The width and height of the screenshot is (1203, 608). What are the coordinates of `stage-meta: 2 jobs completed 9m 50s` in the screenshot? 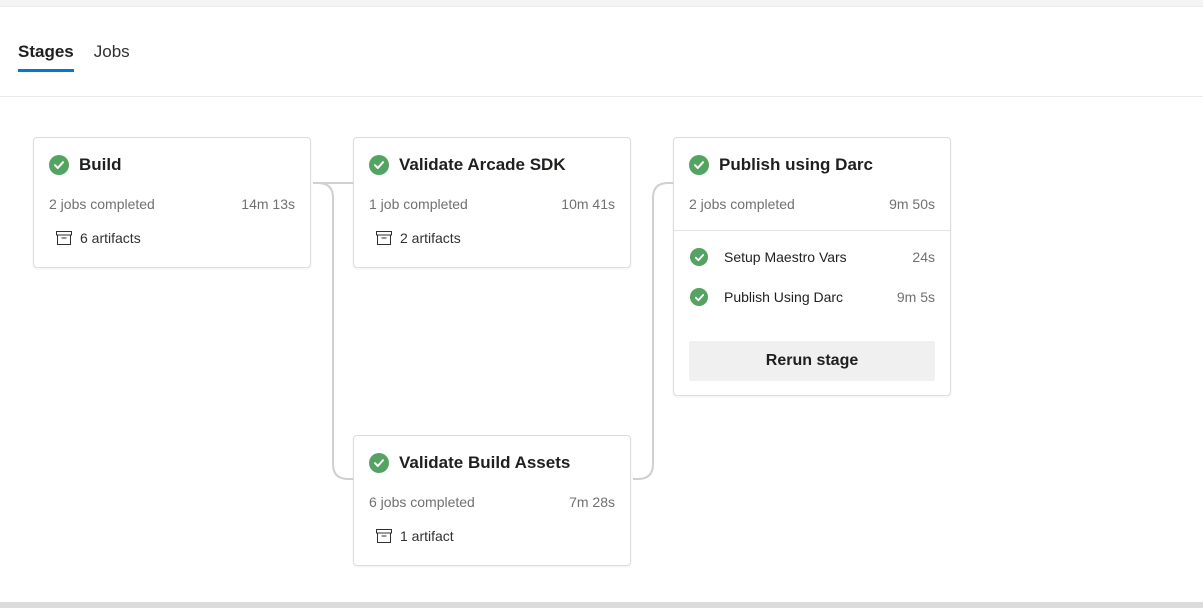 It's located at (812, 204).